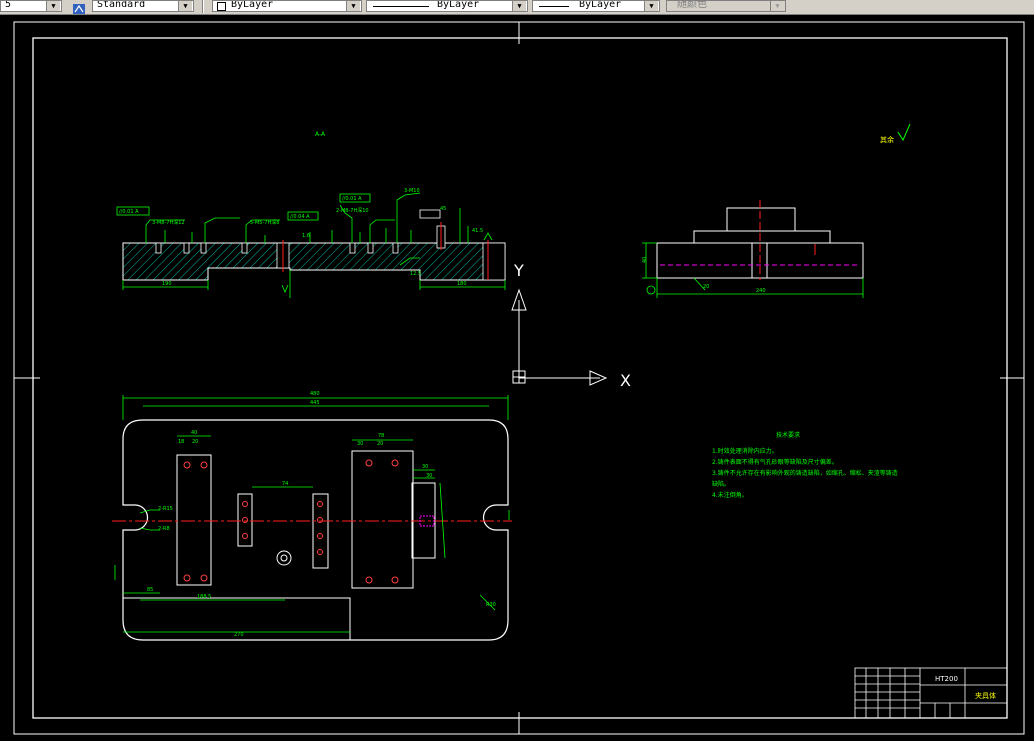  I want to click on plan-dim-inner: 445, so click(315, 403).